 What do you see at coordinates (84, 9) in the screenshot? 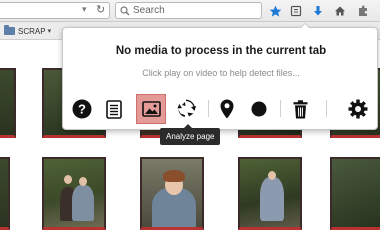
I see `url-dropdown-icon: ▾` at bounding box center [84, 9].